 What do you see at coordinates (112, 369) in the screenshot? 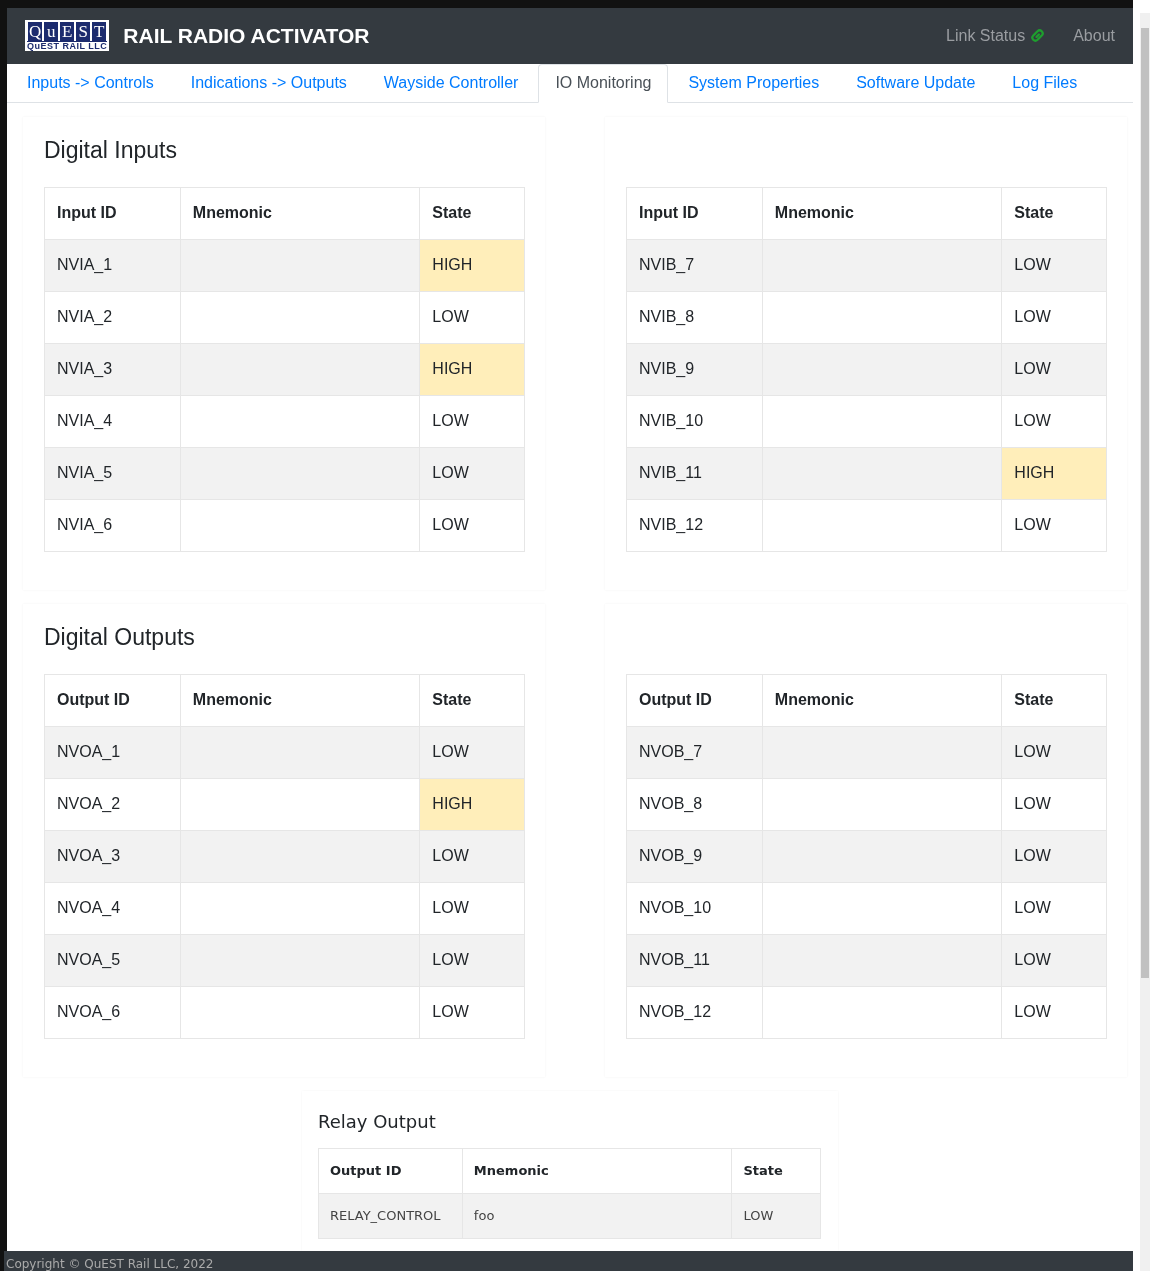
I see `table-cell: NVIA_3` at bounding box center [112, 369].